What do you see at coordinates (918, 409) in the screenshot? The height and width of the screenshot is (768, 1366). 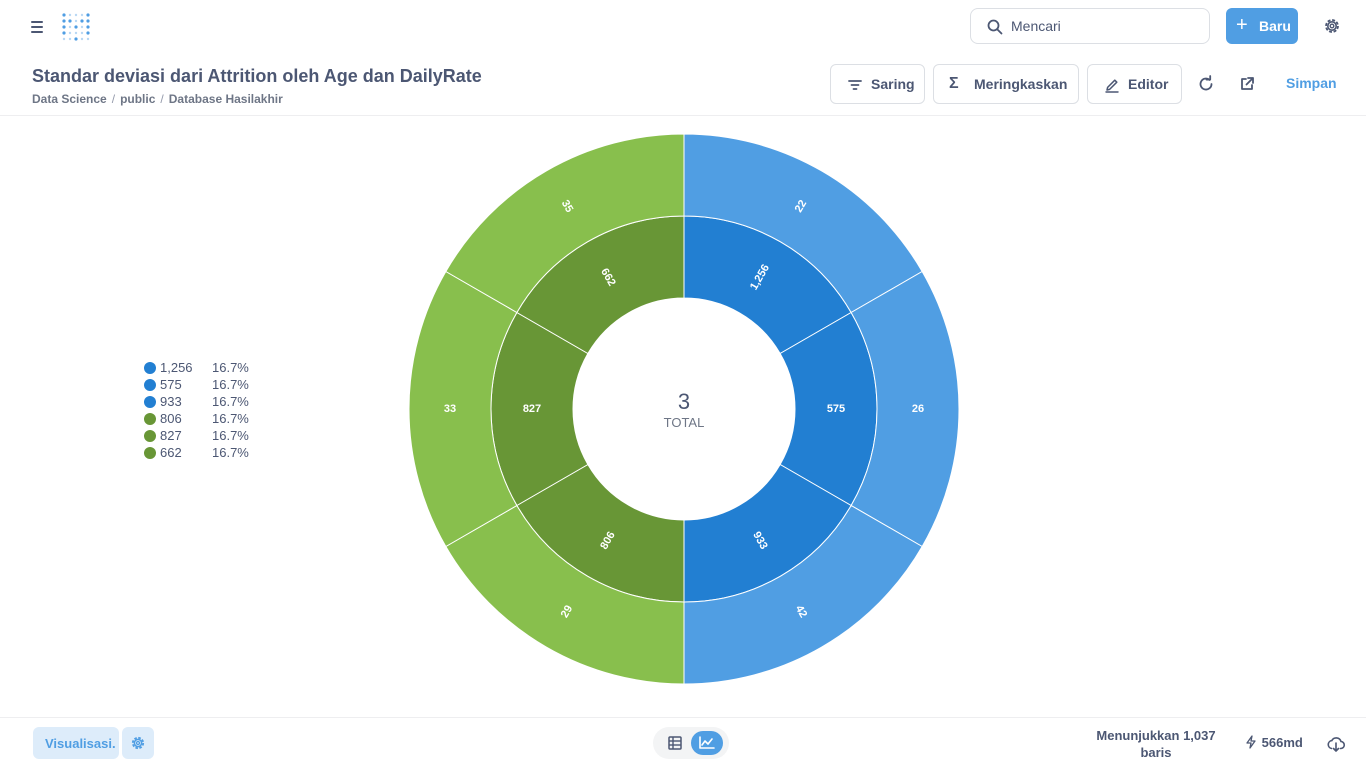 I see `outer-slice-label: 26` at bounding box center [918, 409].